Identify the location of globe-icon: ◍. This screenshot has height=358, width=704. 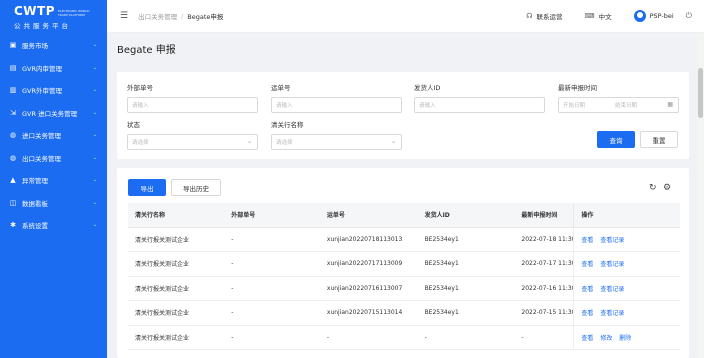
(13, 135).